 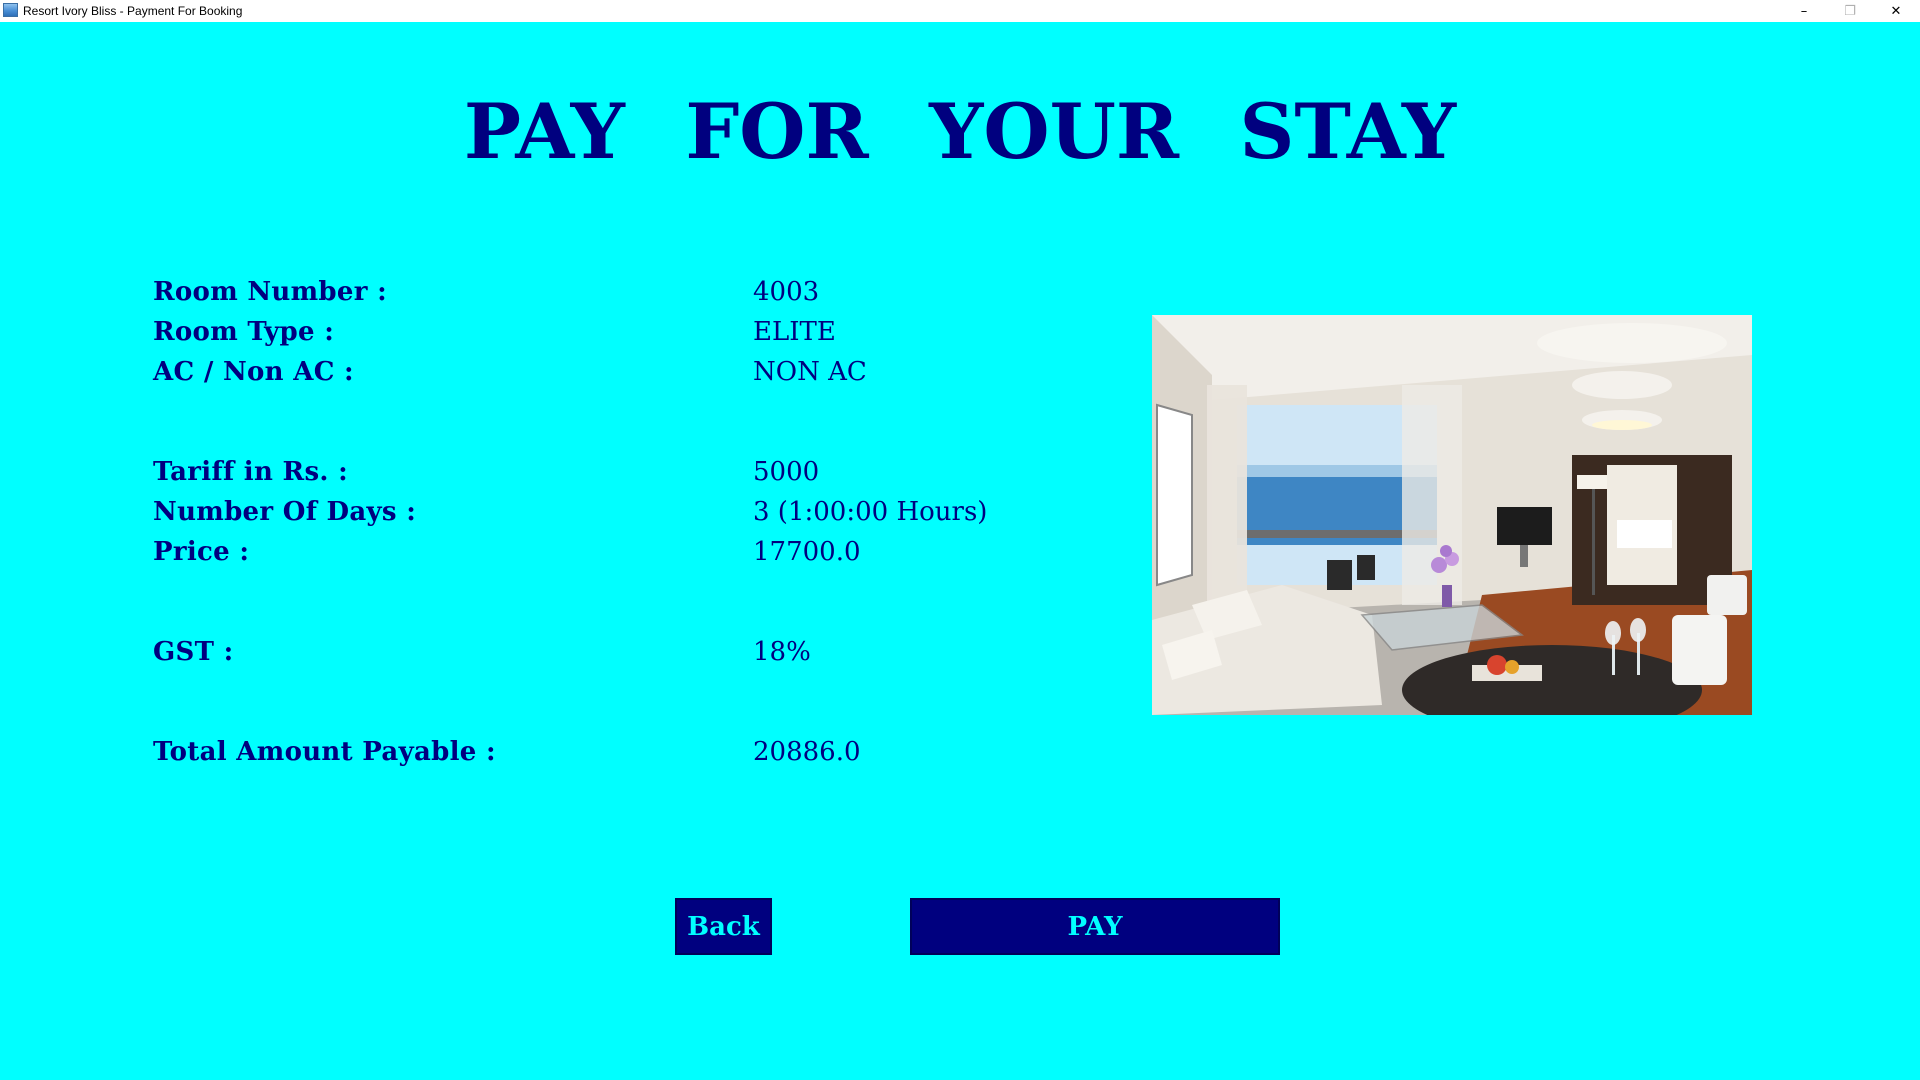 What do you see at coordinates (810, 372) in the screenshot?
I see `ac-type-value: NON AC` at bounding box center [810, 372].